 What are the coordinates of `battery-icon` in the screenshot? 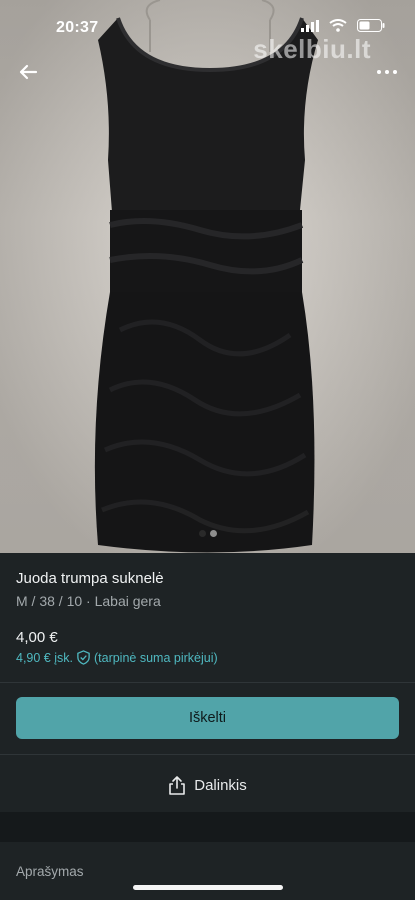 It's located at (371, 25).